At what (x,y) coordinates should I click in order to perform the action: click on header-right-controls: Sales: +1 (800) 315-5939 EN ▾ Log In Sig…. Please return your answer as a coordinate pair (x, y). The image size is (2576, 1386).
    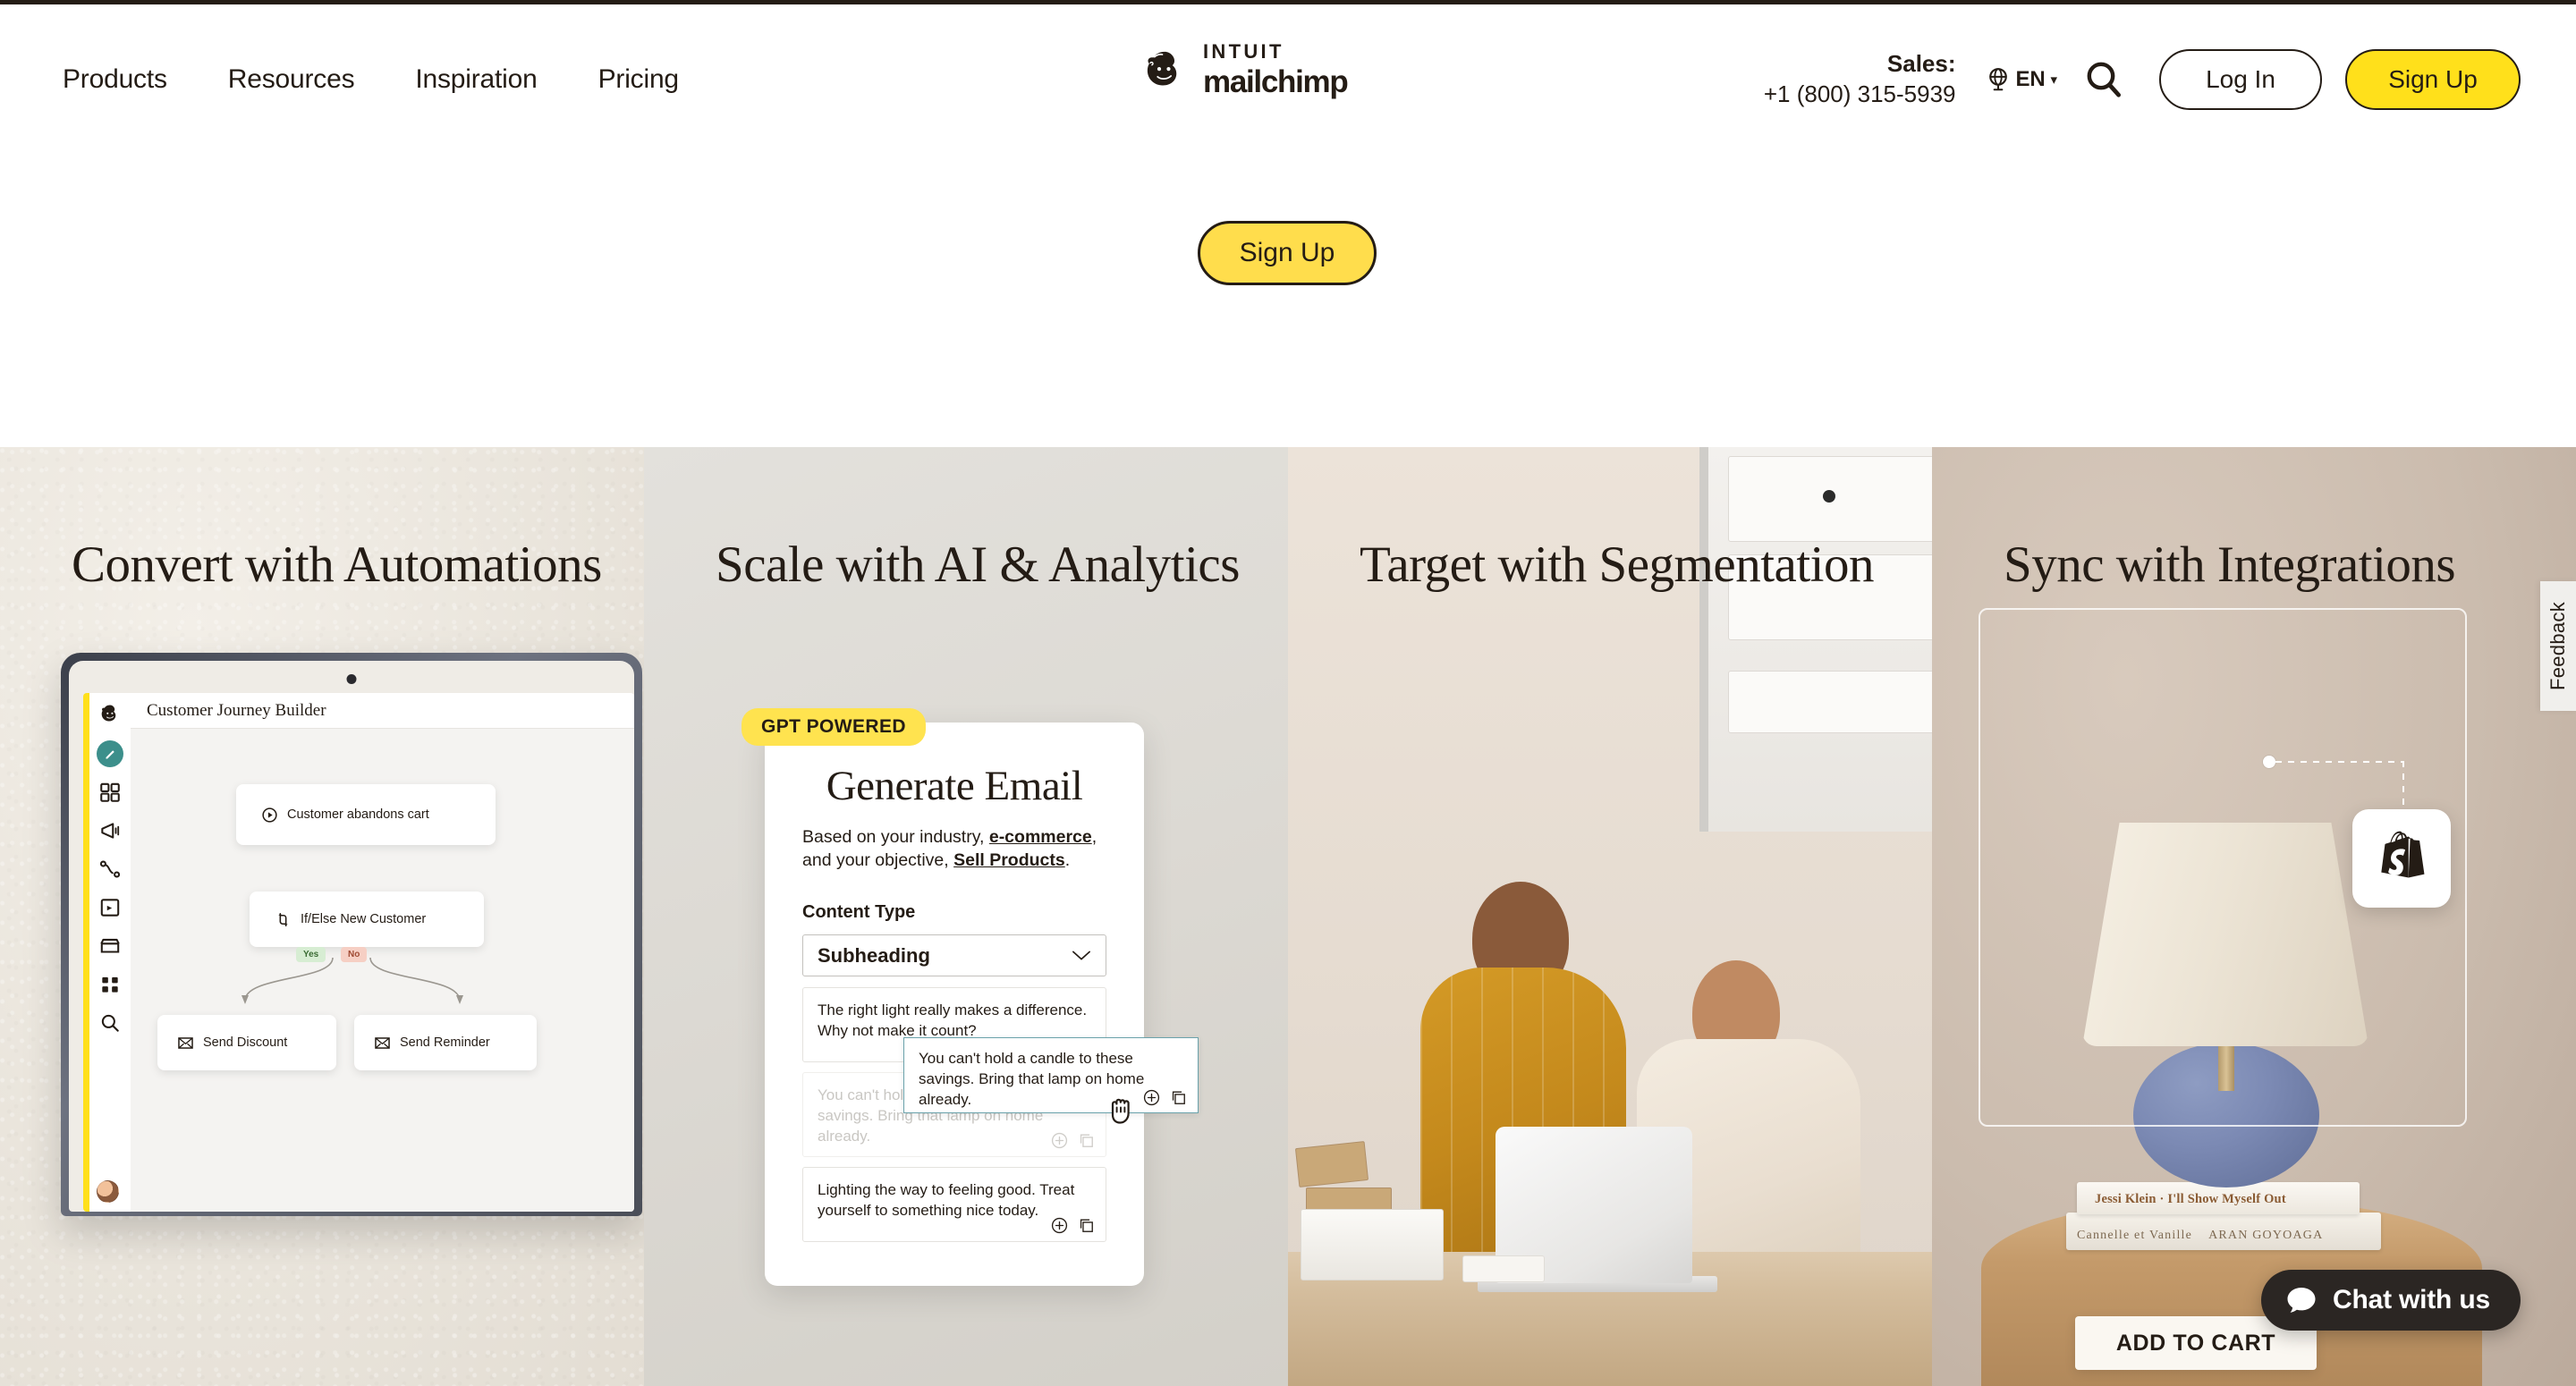
    Looking at the image, I should click on (2142, 79).